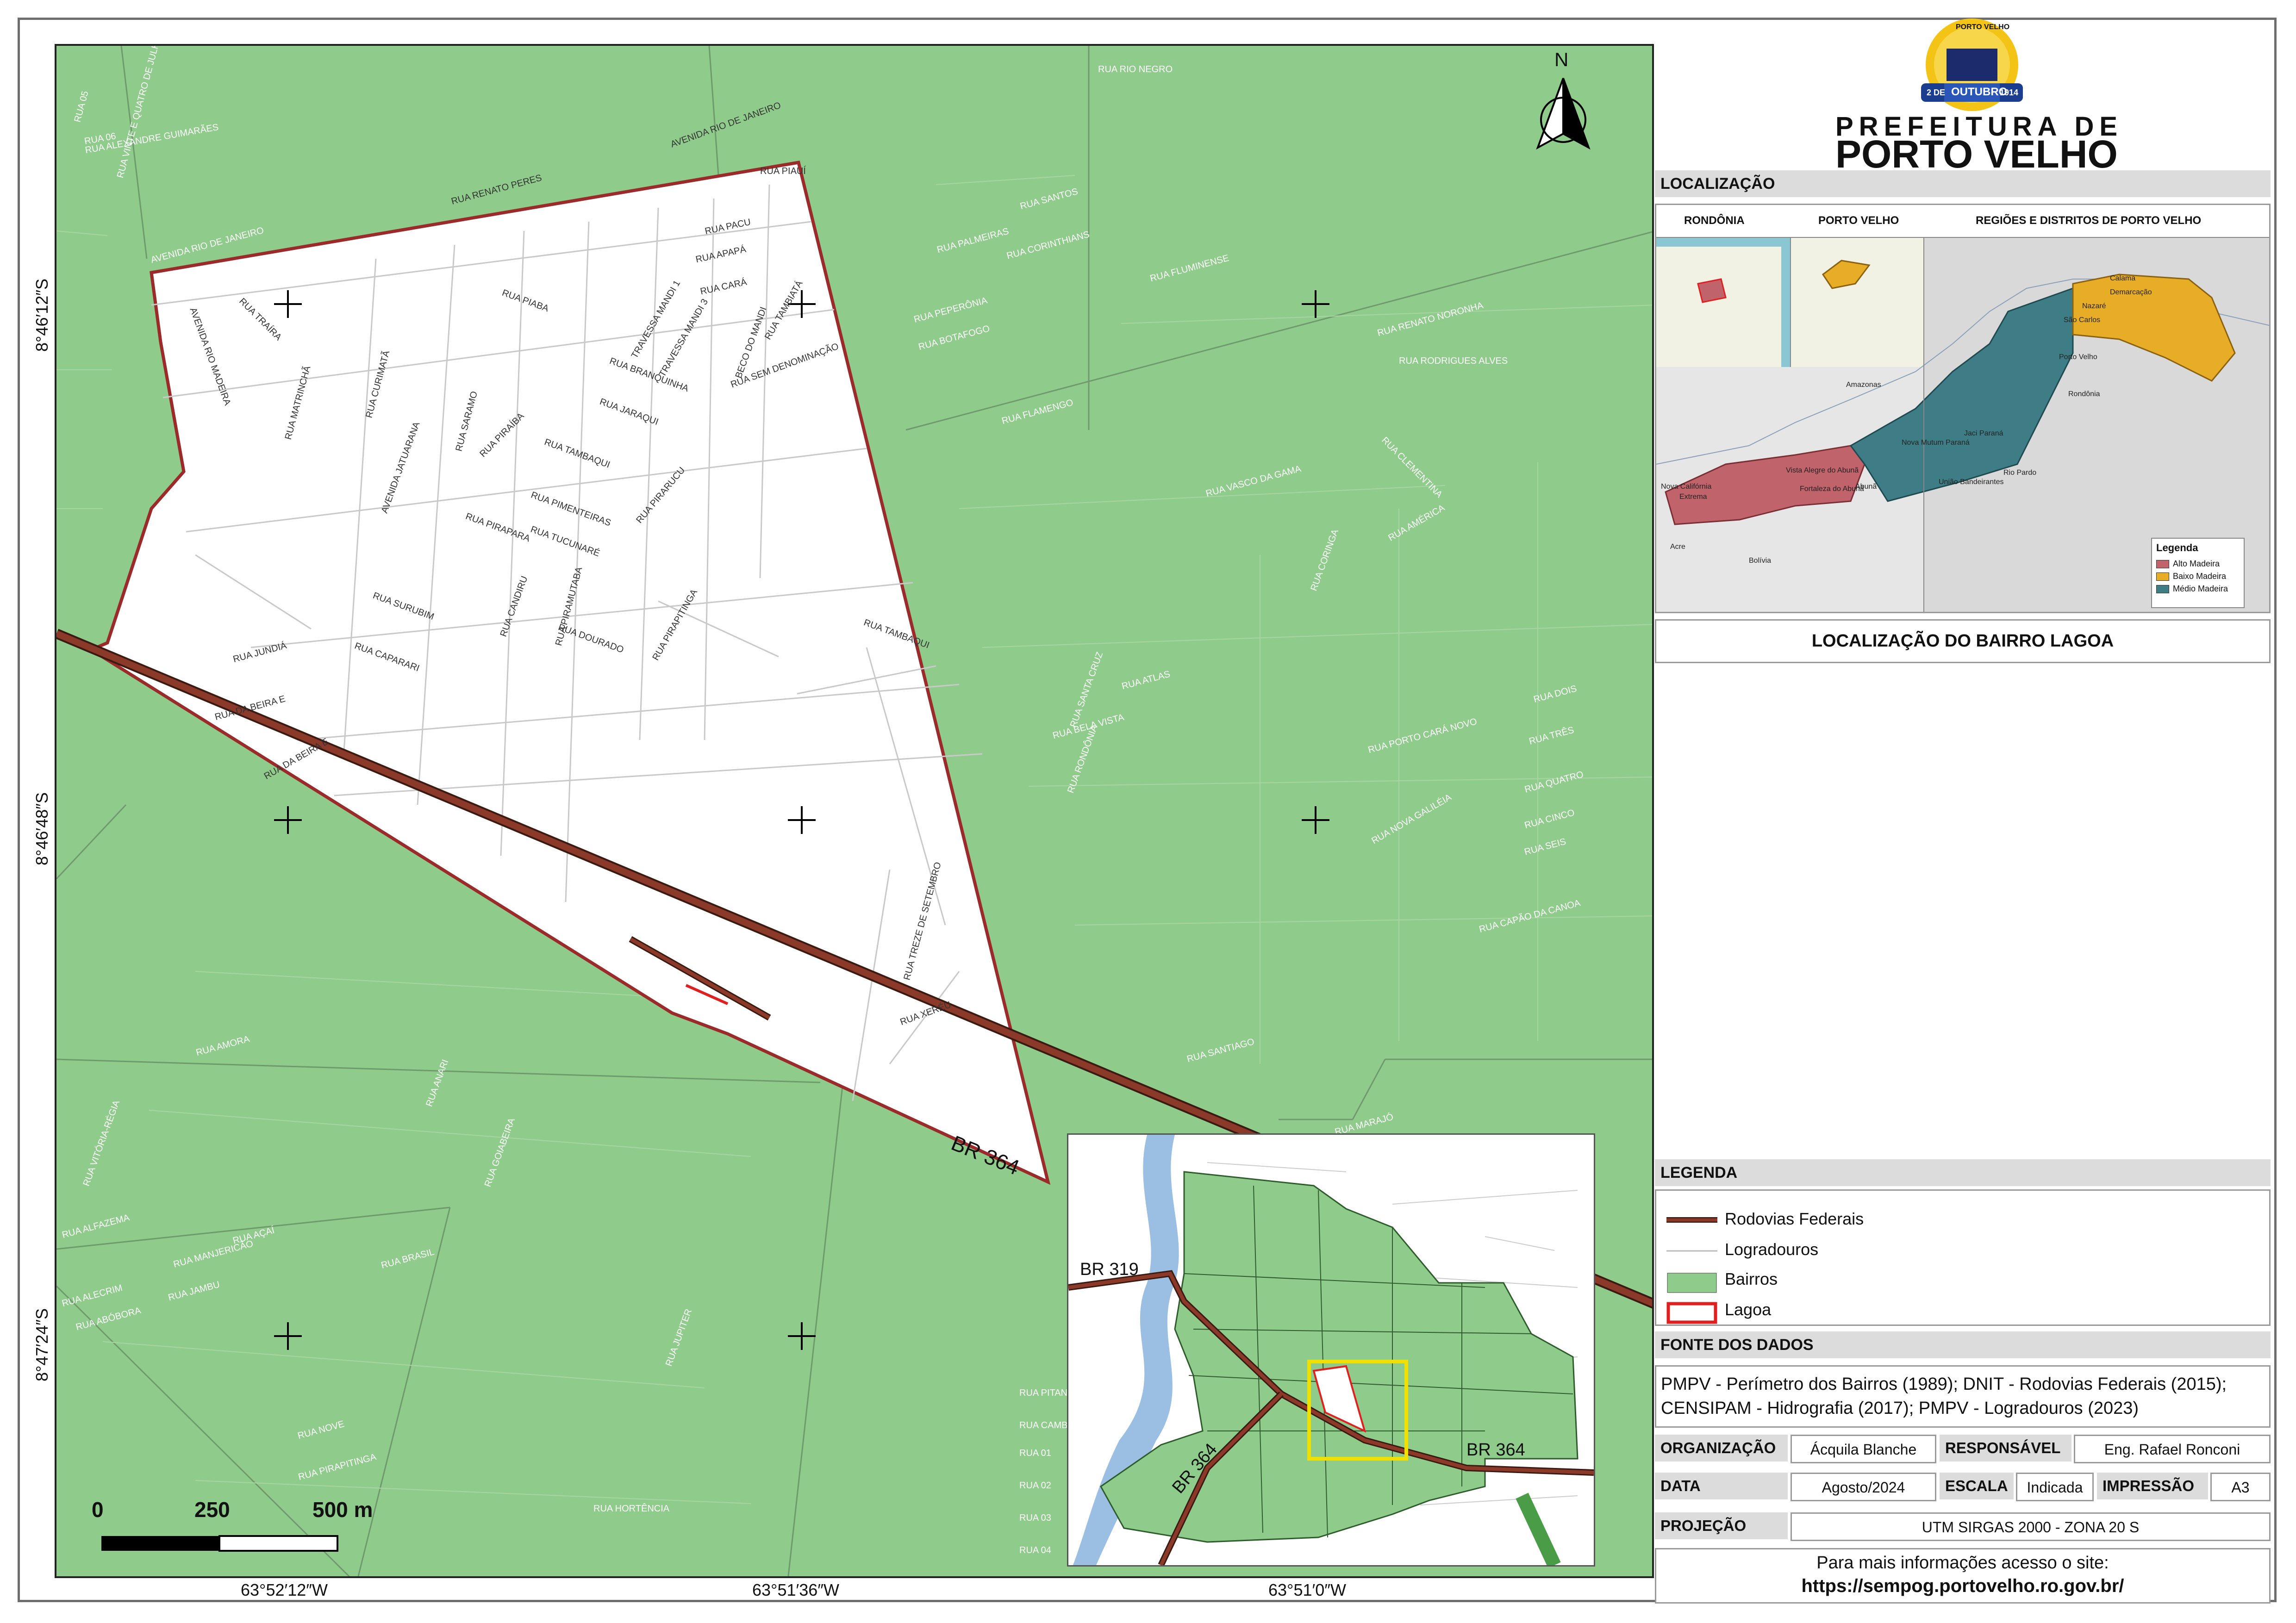 This screenshot has height=1623, width=2296. Describe the element at coordinates (41, 1344) in the screenshot. I see `lat-label-3: 8°47′24″S` at that location.